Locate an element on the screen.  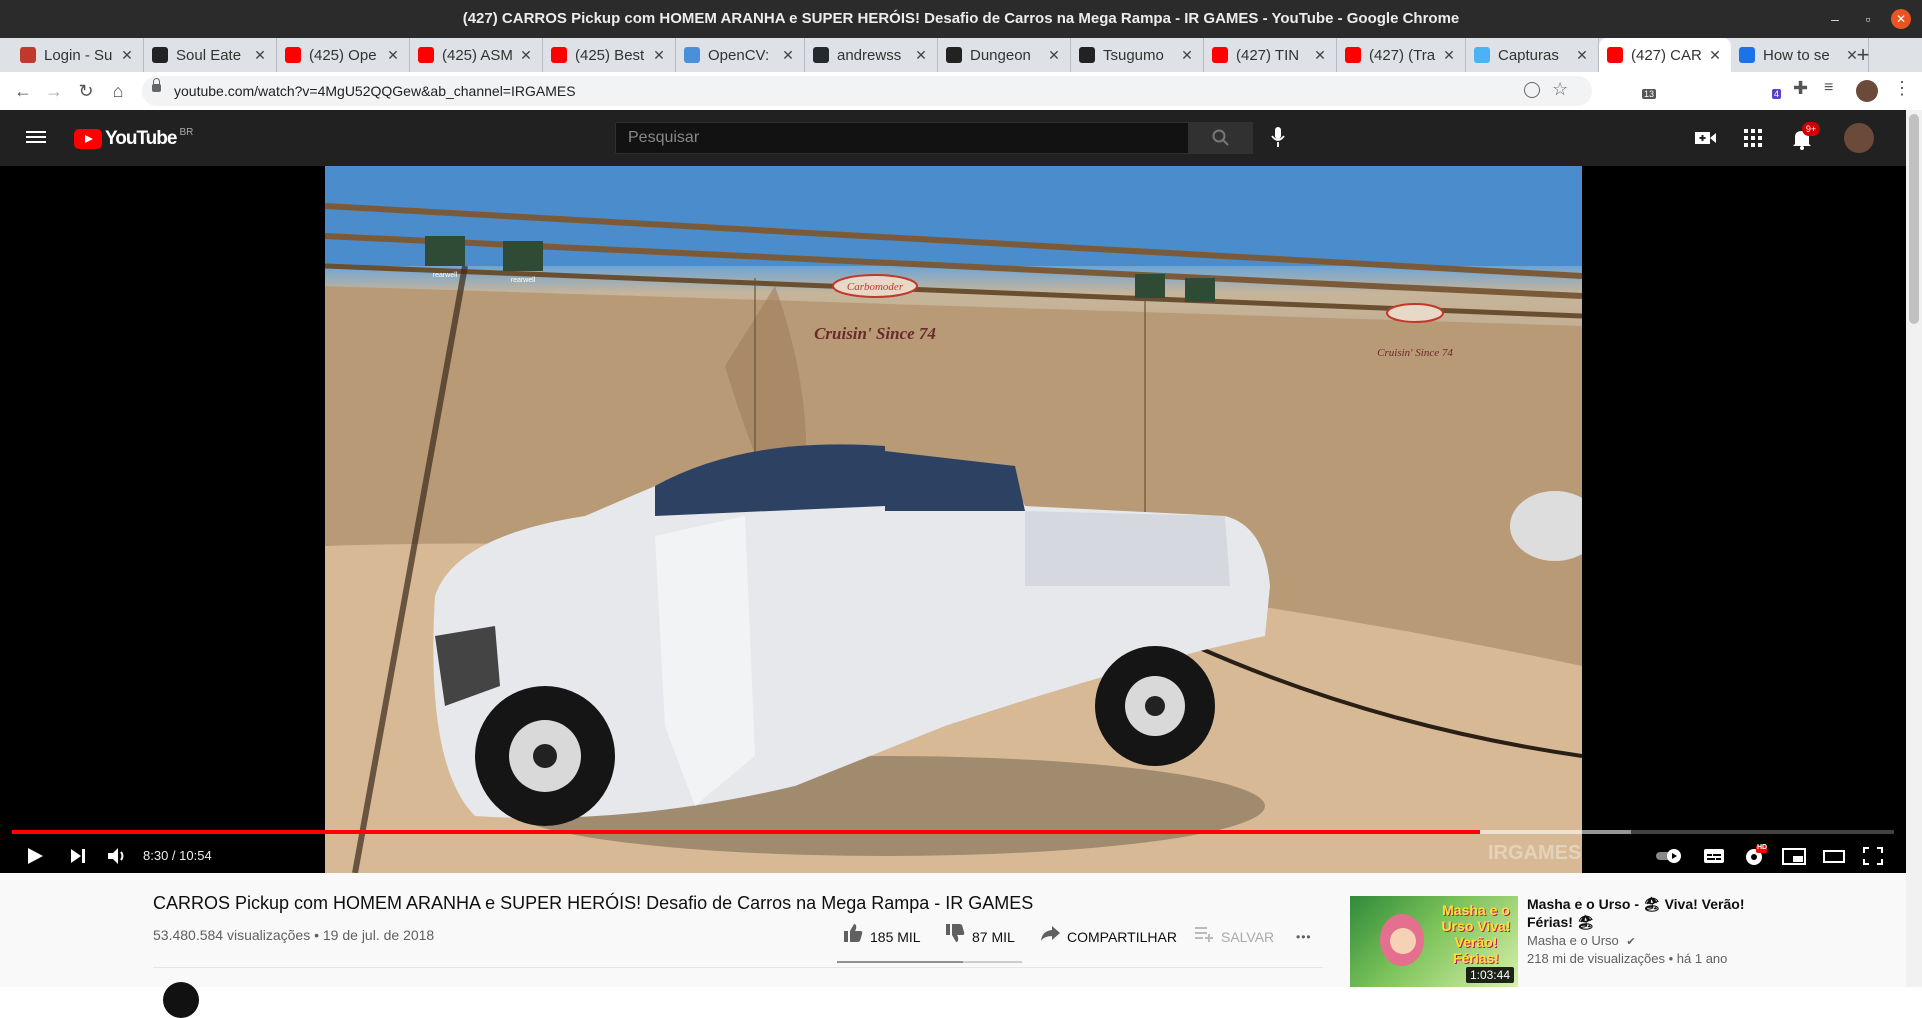
youtube-play-icon is located at coordinates (88, 139).